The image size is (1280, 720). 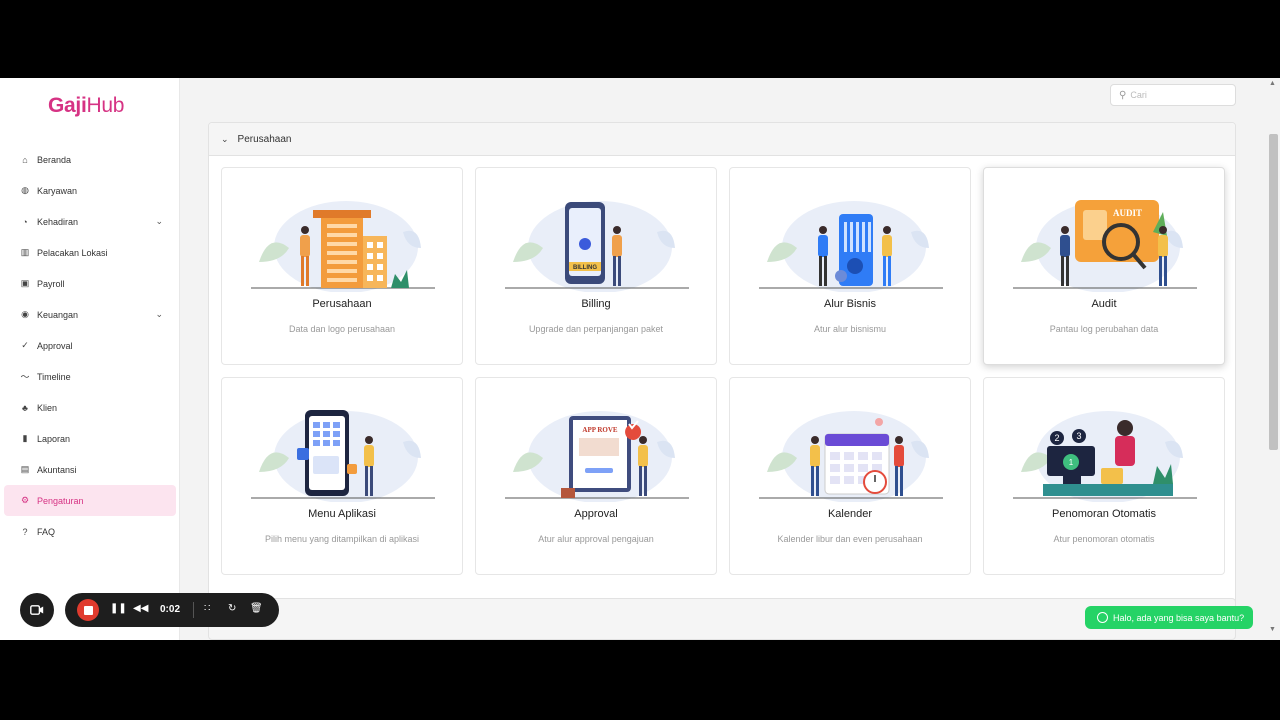 I want to click on card-description: Upgrade dan perpanjangan paket, so click(x=596, y=329).